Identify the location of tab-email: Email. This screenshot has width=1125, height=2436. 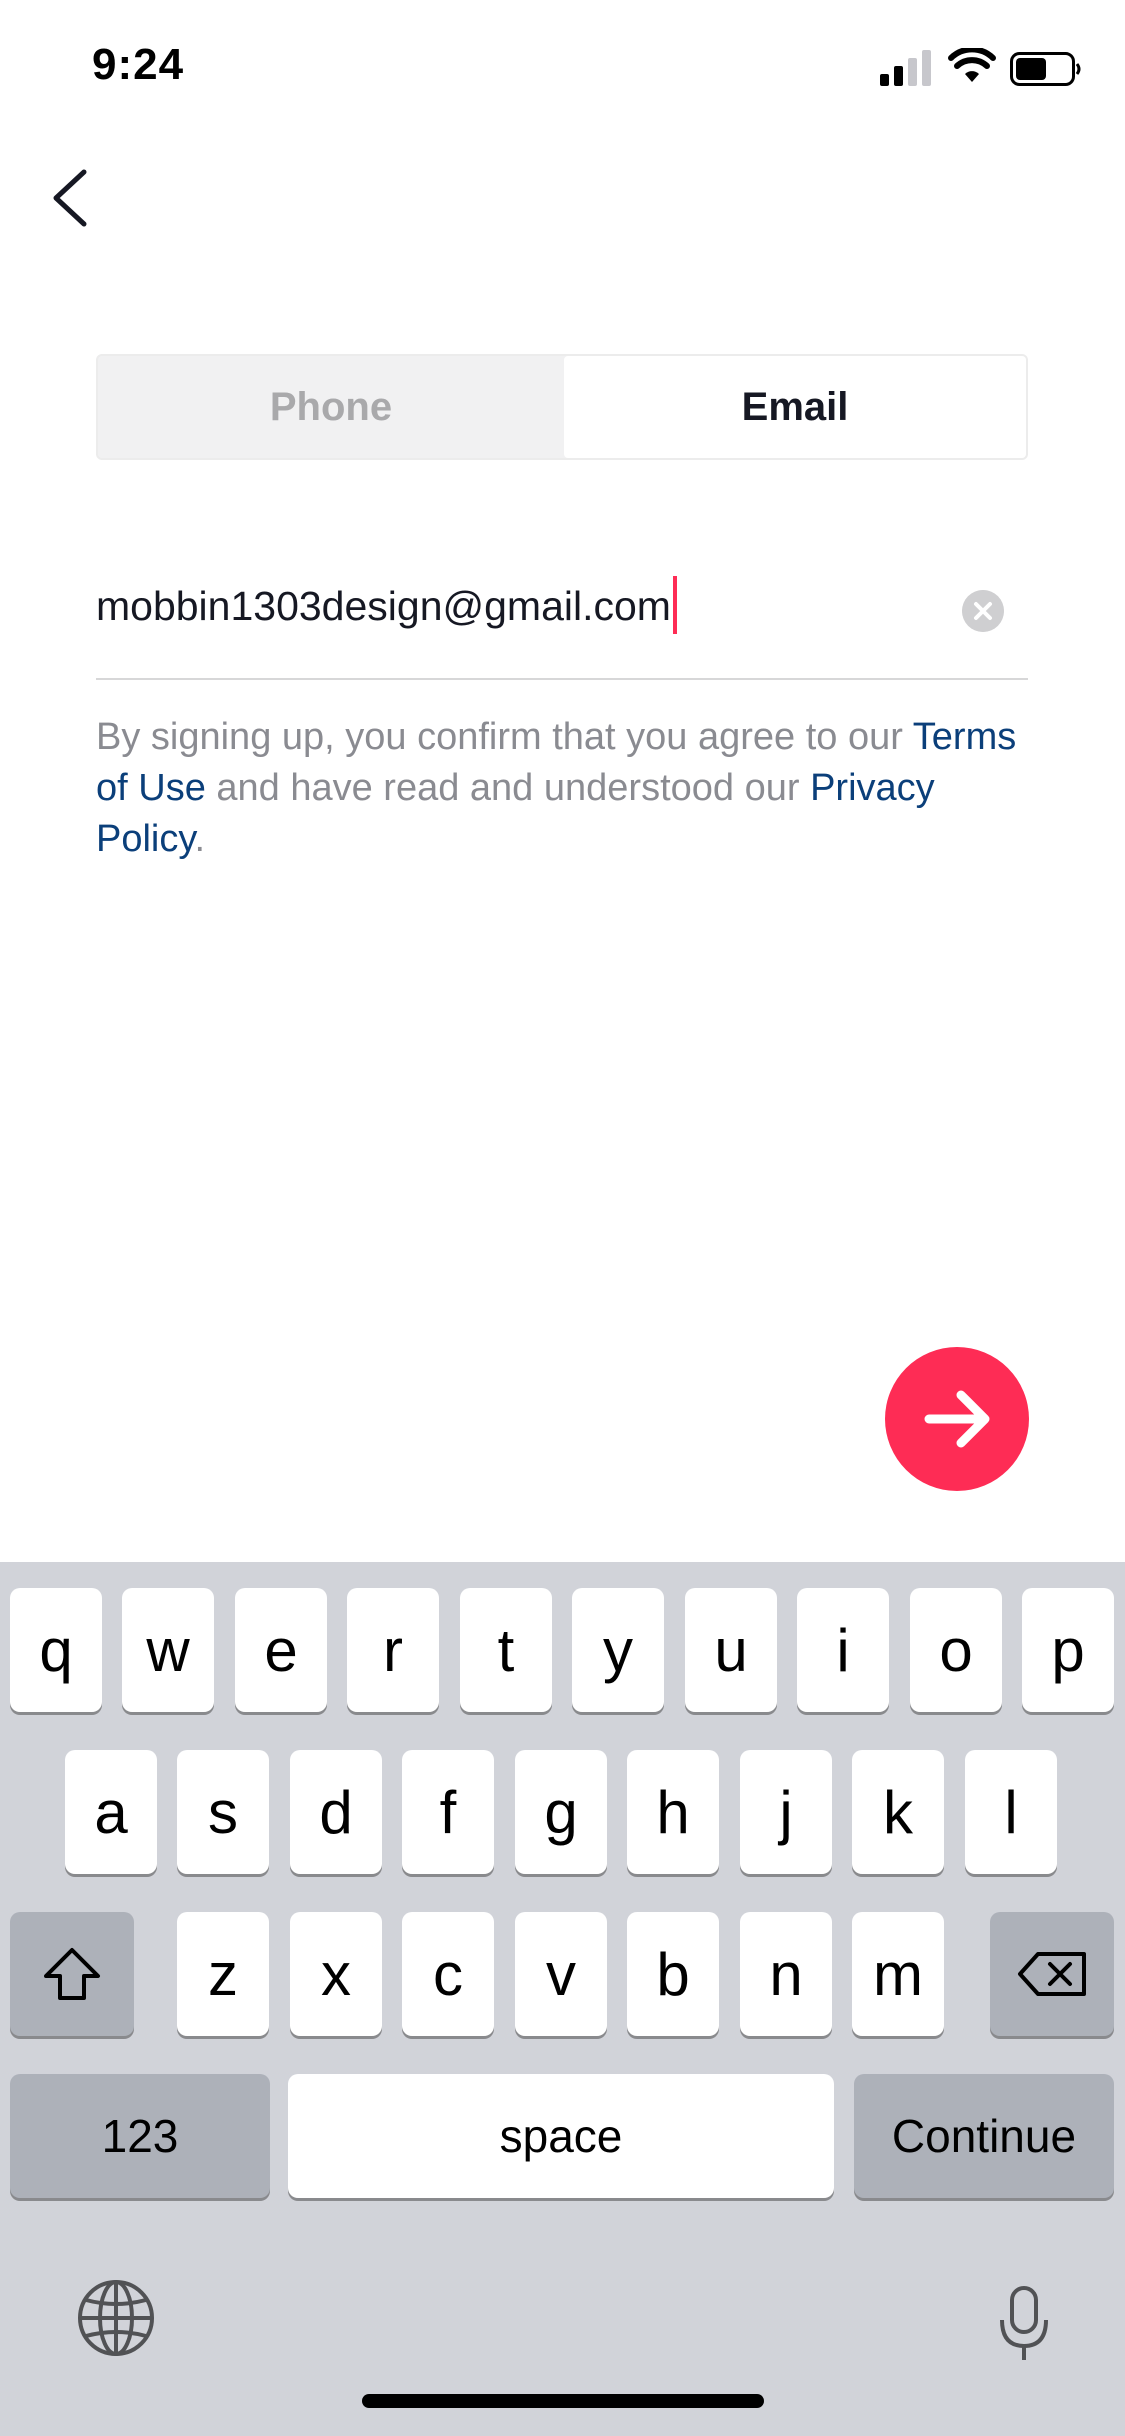
(795, 407).